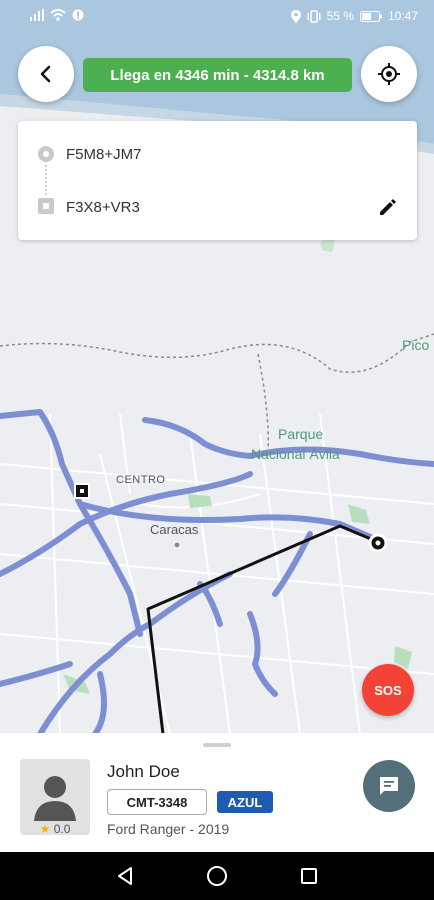  I want to click on sos-button: SOS, so click(388, 690).